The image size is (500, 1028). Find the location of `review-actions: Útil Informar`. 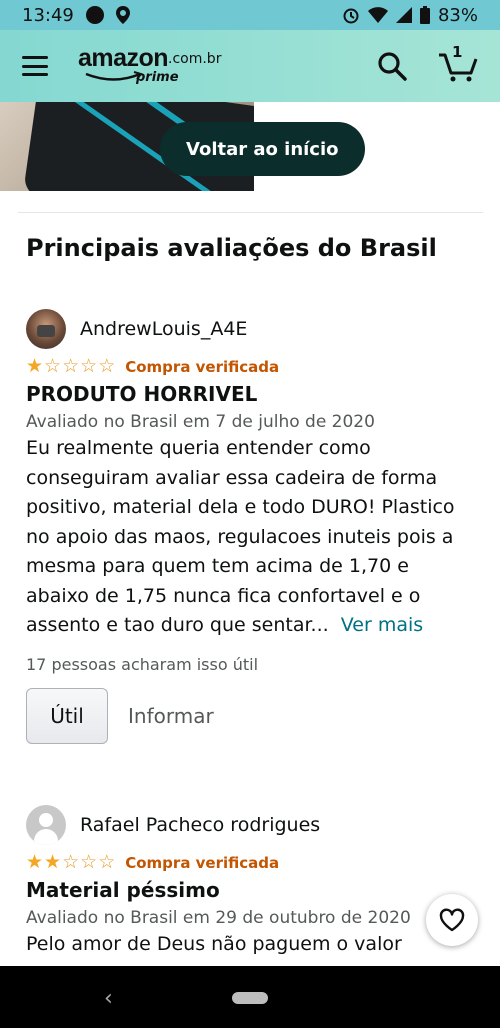

review-actions: Útil Informar is located at coordinates (251, 715).